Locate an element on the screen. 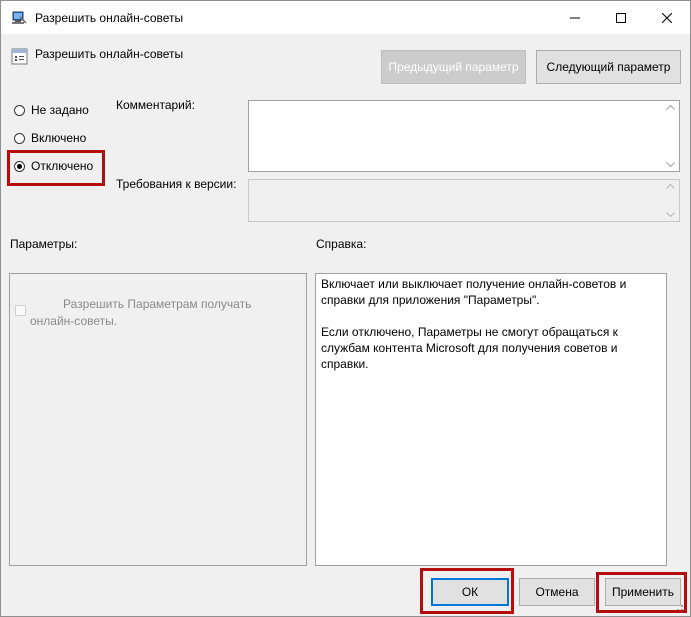 This screenshot has width=691, height=617. radio-not-configured: Не задано is located at coordinates (51, 110).